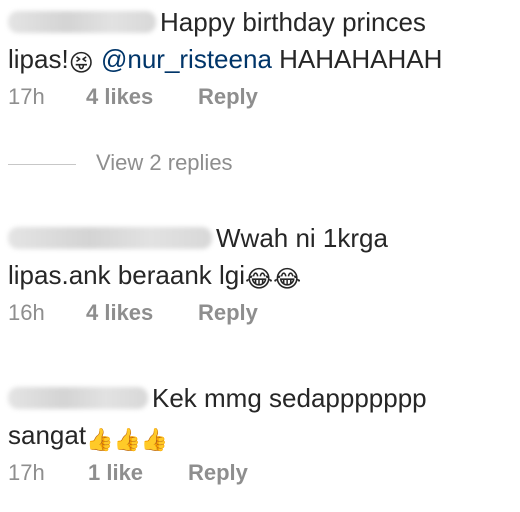 This screenshot has height=512, width=520. What do you see at coordinates (261, 313) in the screenshot?
I see `comment-meta: 16h 4 likes Reply` at bounding box center [261, 313].